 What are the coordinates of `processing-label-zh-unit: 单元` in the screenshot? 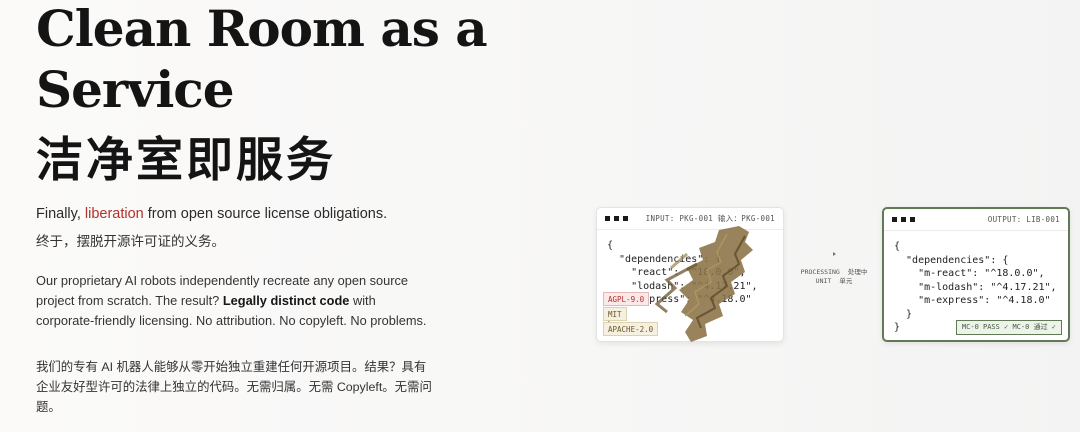 It's located at (846, 281).